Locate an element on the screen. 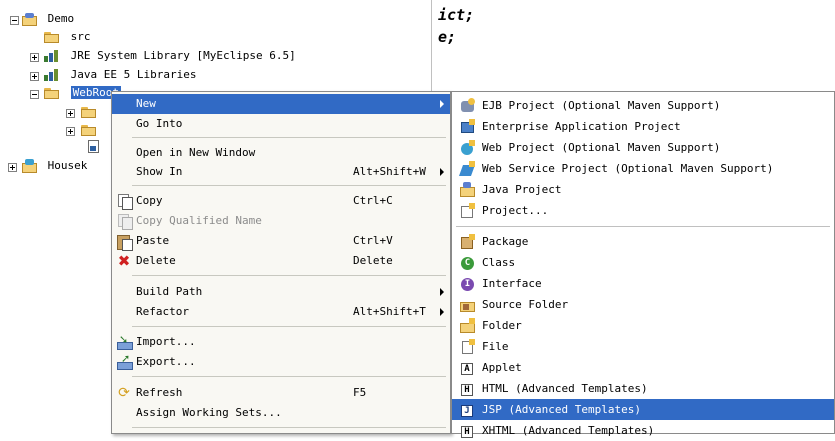 This screenshot has width=835, height=441. menu-item-refresh: ⟳ Refresh F5 is located at coordinates (281, 393).